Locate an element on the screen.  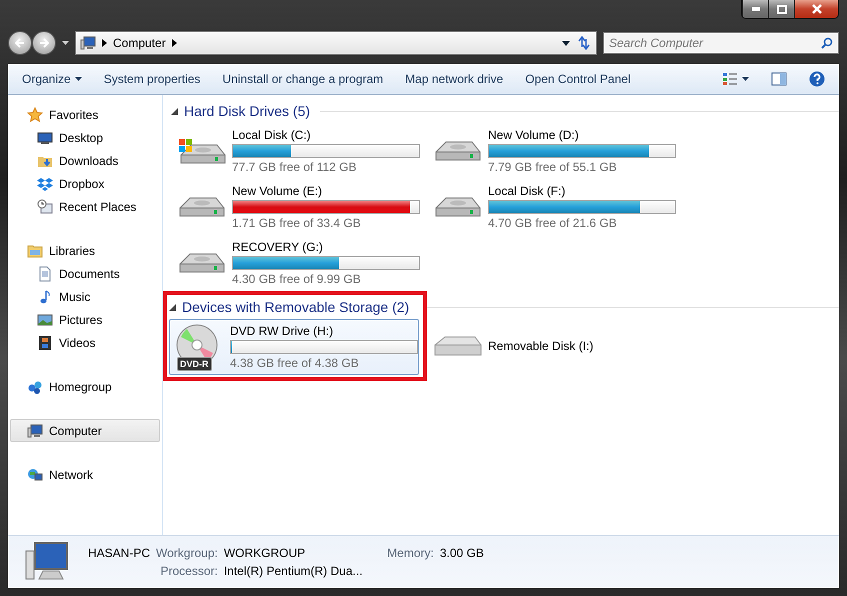
back-button is located at coordinates (20, 43).